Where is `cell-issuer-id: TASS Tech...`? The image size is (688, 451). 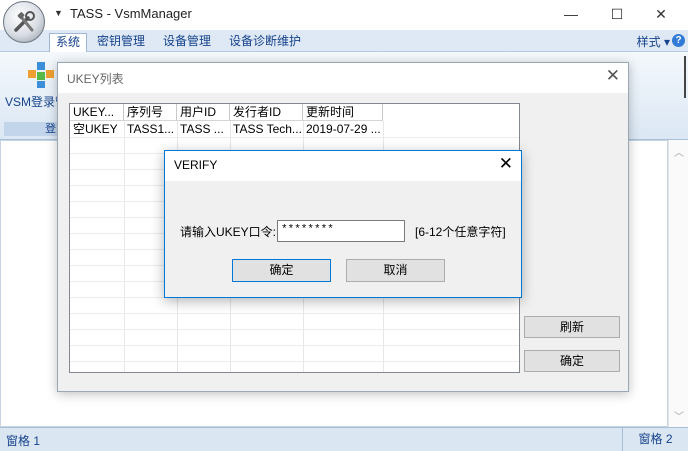 cell-issuer-id: TASS Tech... is located at coordinates (267, 129).